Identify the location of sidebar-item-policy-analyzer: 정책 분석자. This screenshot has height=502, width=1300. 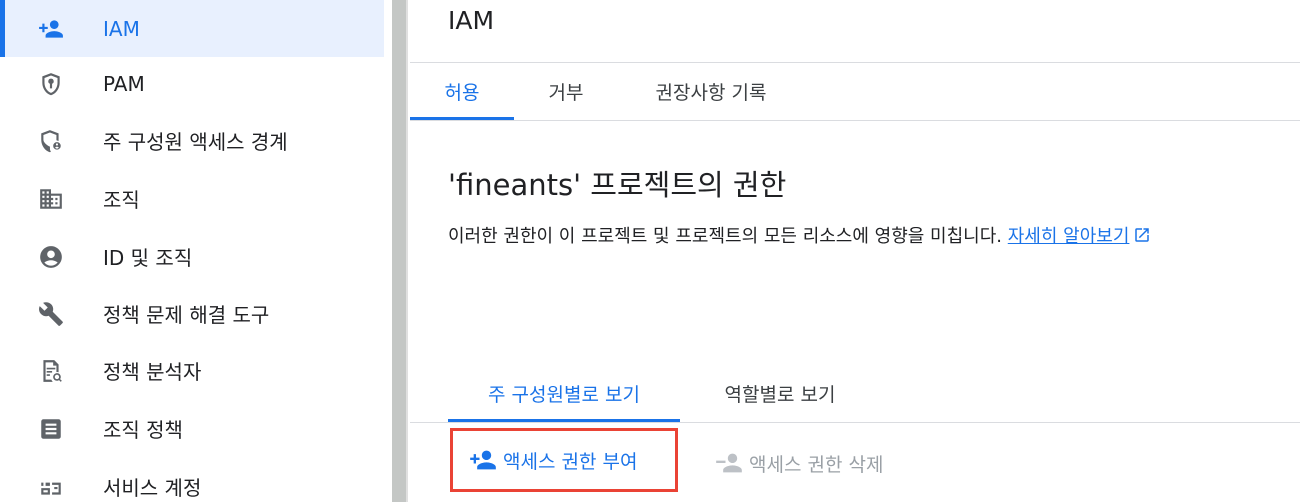
(192, 370).